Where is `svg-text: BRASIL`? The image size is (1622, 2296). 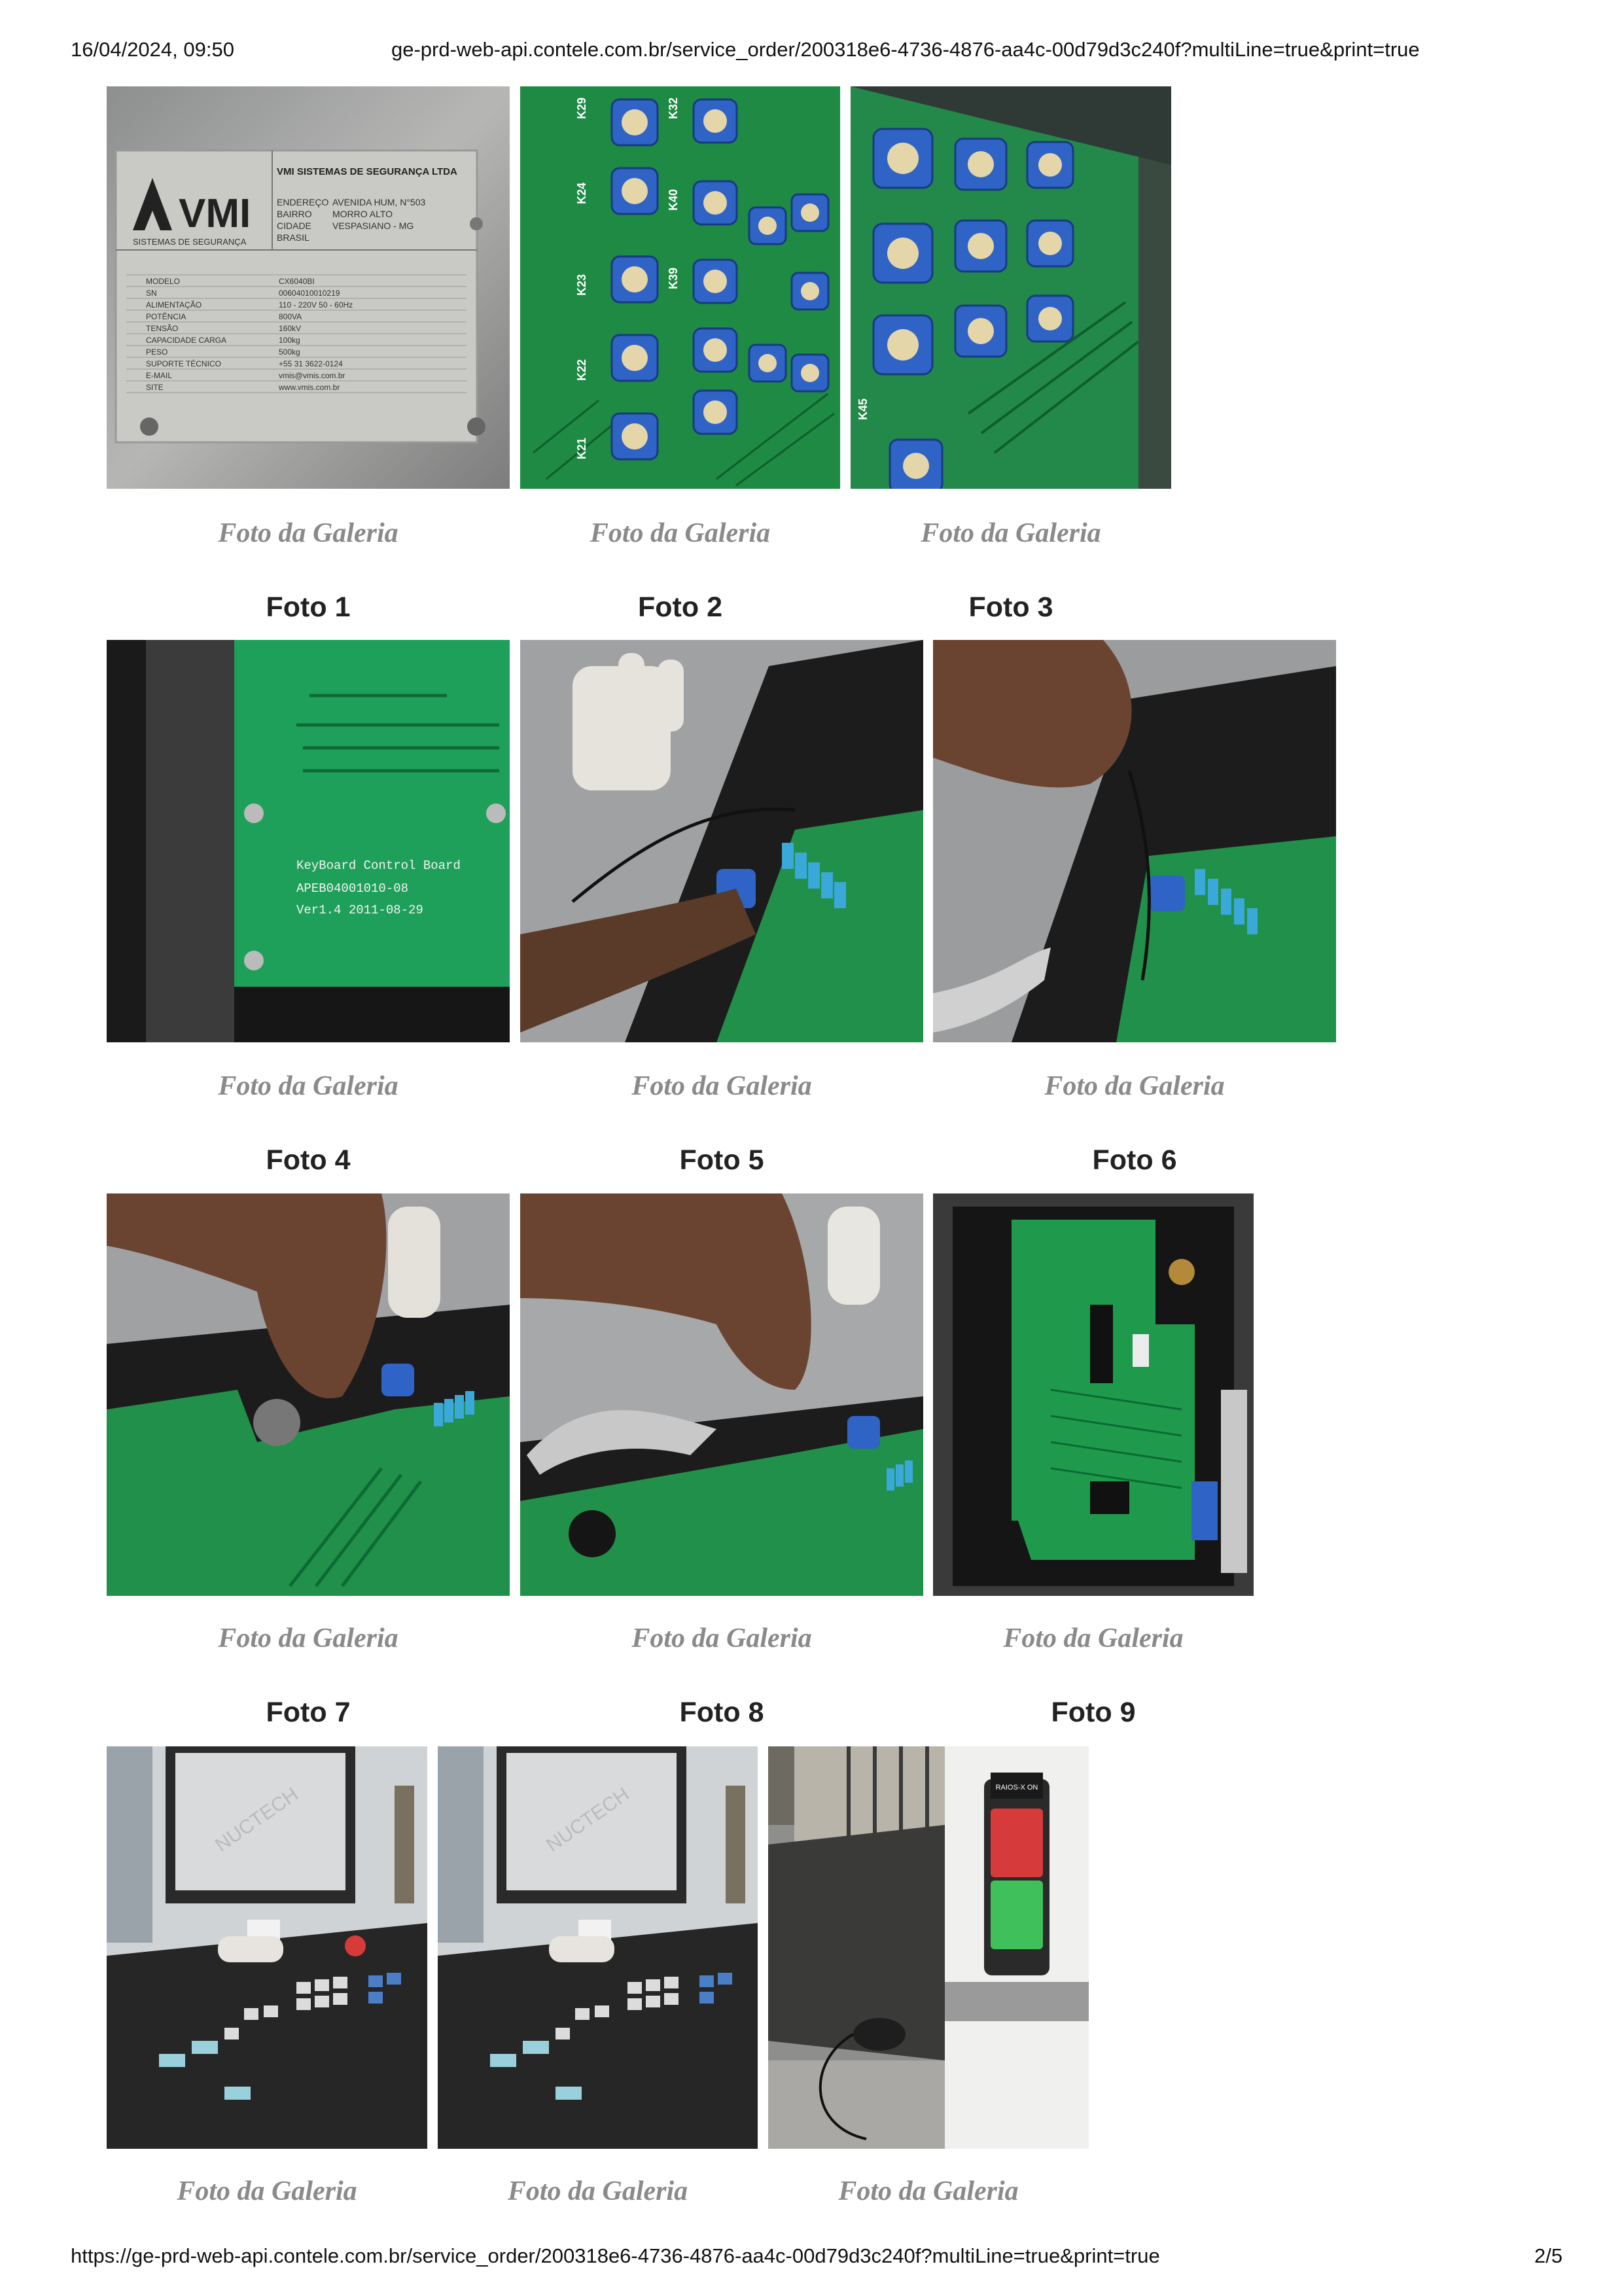
svg-text: BRASIL is located at coordinates (293, 237).